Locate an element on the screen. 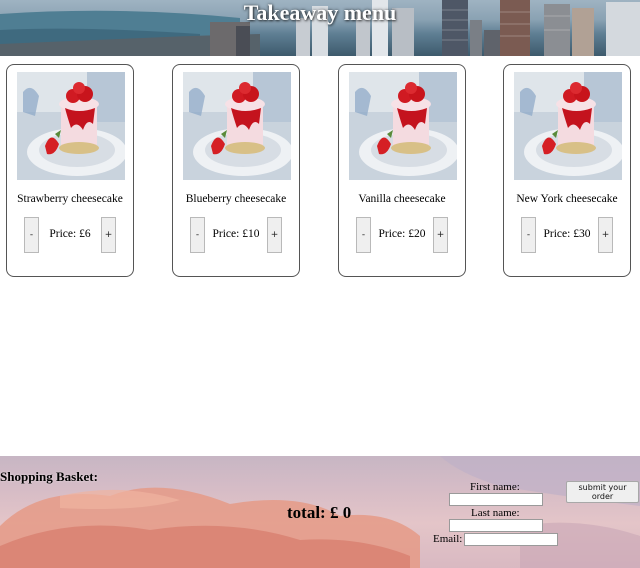 The height and width of the screenshot is (568, 640). product-price: Price: £10 is located at coordinates (236, 234).